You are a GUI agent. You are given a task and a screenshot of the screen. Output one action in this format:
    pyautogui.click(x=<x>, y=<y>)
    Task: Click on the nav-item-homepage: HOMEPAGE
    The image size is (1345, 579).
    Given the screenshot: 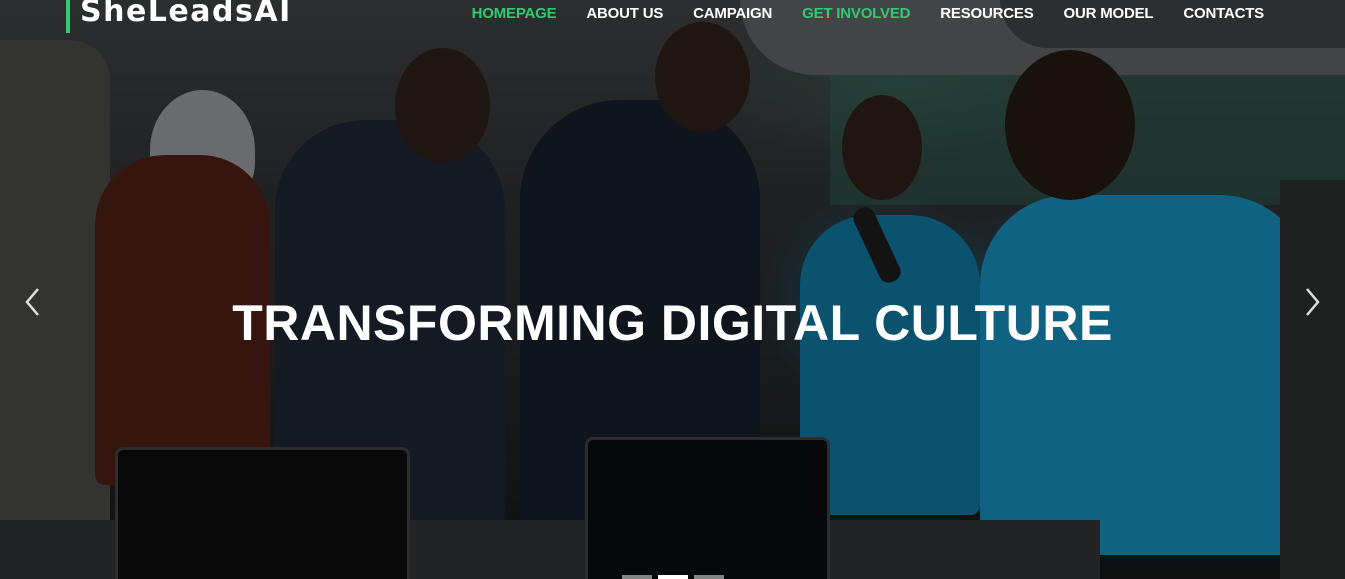 What is the action you would take?
    pyautogui.click(x=514, y=14)
    